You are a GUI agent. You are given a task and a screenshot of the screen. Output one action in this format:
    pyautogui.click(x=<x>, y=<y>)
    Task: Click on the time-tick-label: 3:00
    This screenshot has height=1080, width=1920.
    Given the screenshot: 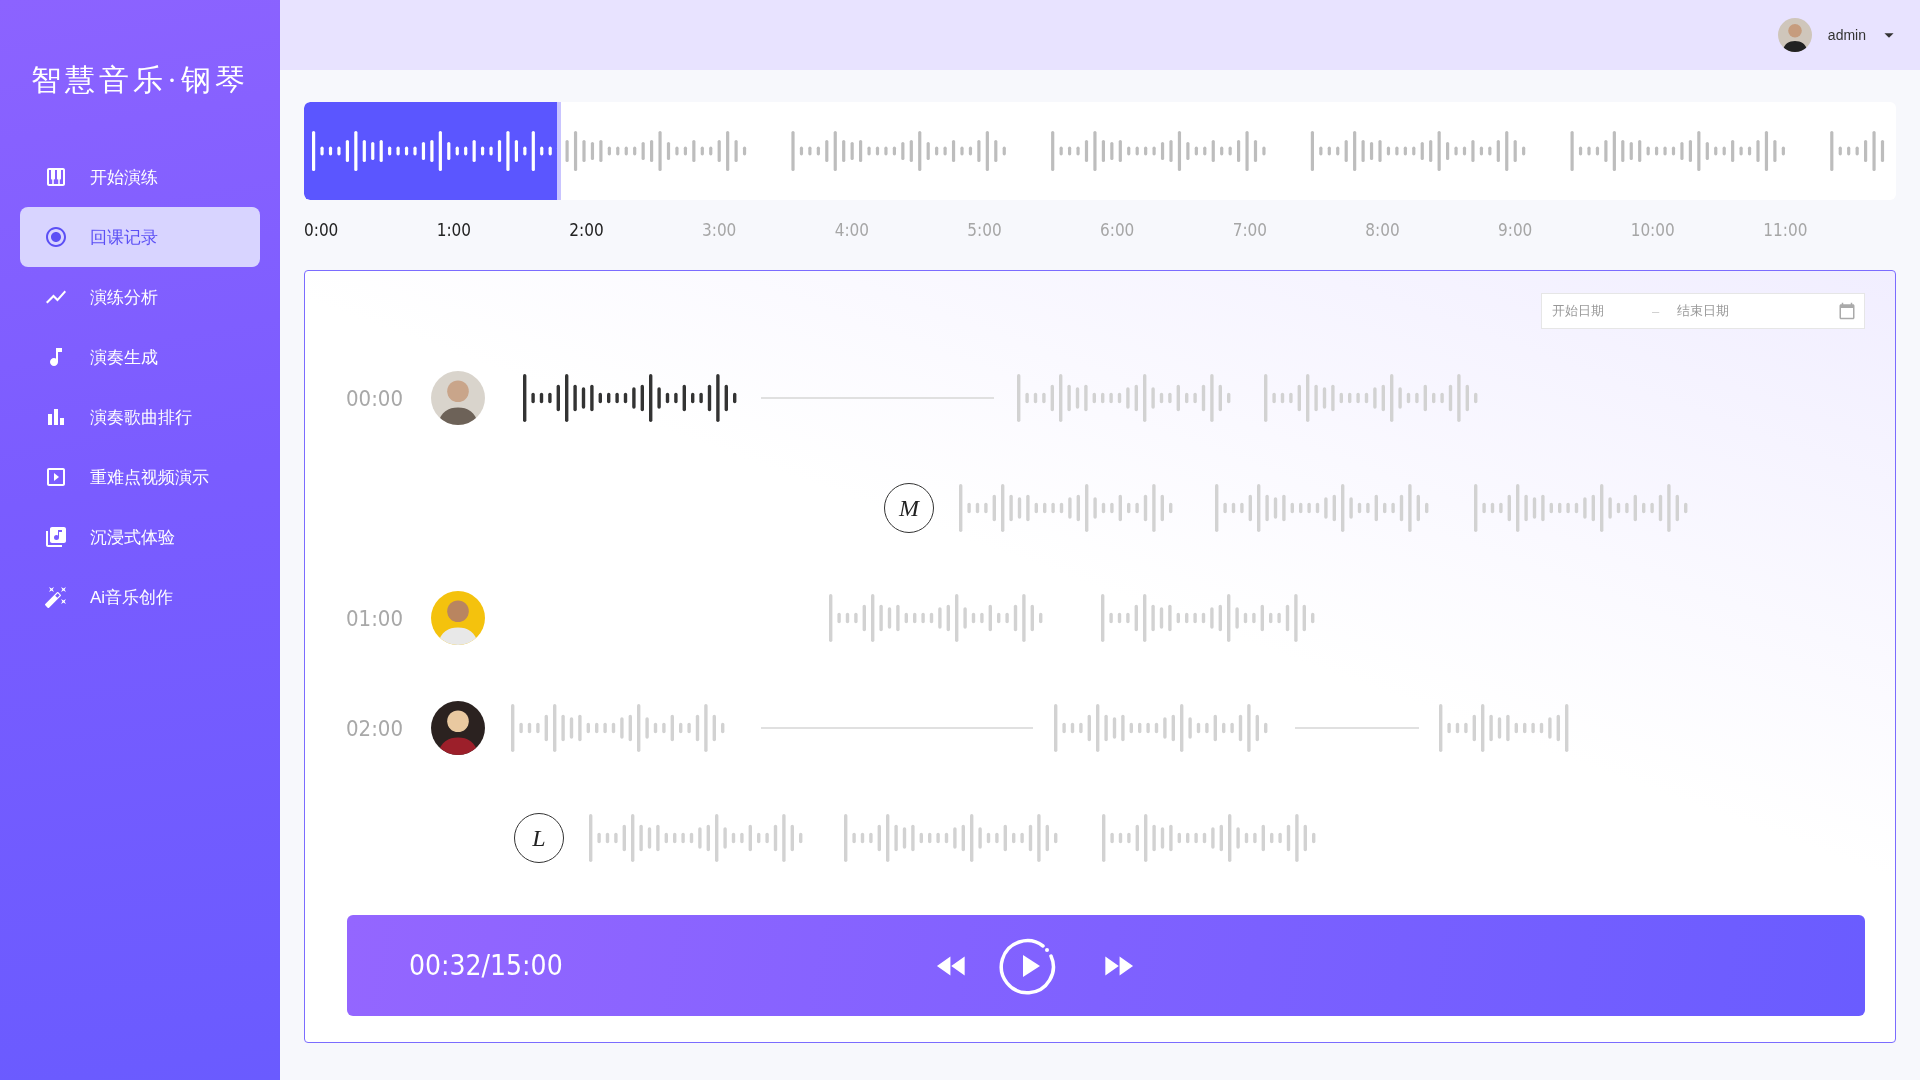 What is the action you would take?
    pyautogui.click(x=719, y=230)
    